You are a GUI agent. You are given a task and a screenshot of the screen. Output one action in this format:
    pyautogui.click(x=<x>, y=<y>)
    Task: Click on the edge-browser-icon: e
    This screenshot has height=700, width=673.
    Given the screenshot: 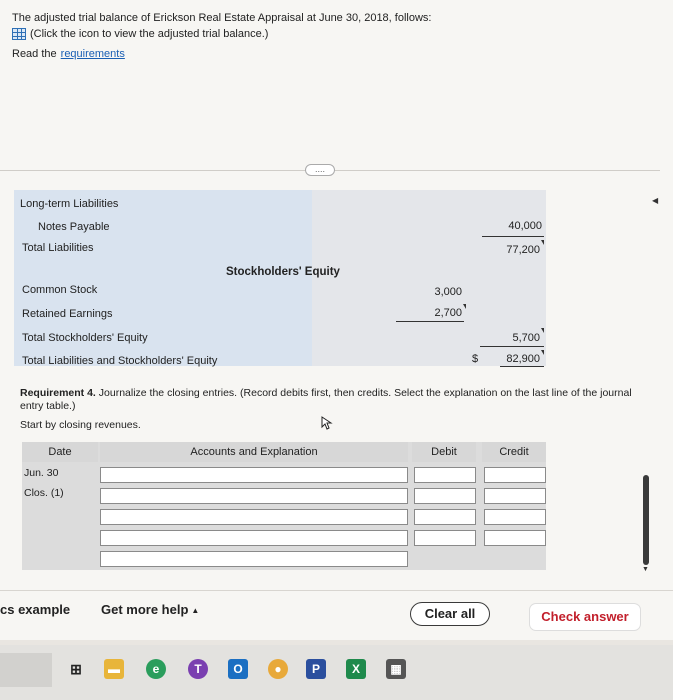 What is the action you would take?
    pyautogui.click(x=156, y=669)
    